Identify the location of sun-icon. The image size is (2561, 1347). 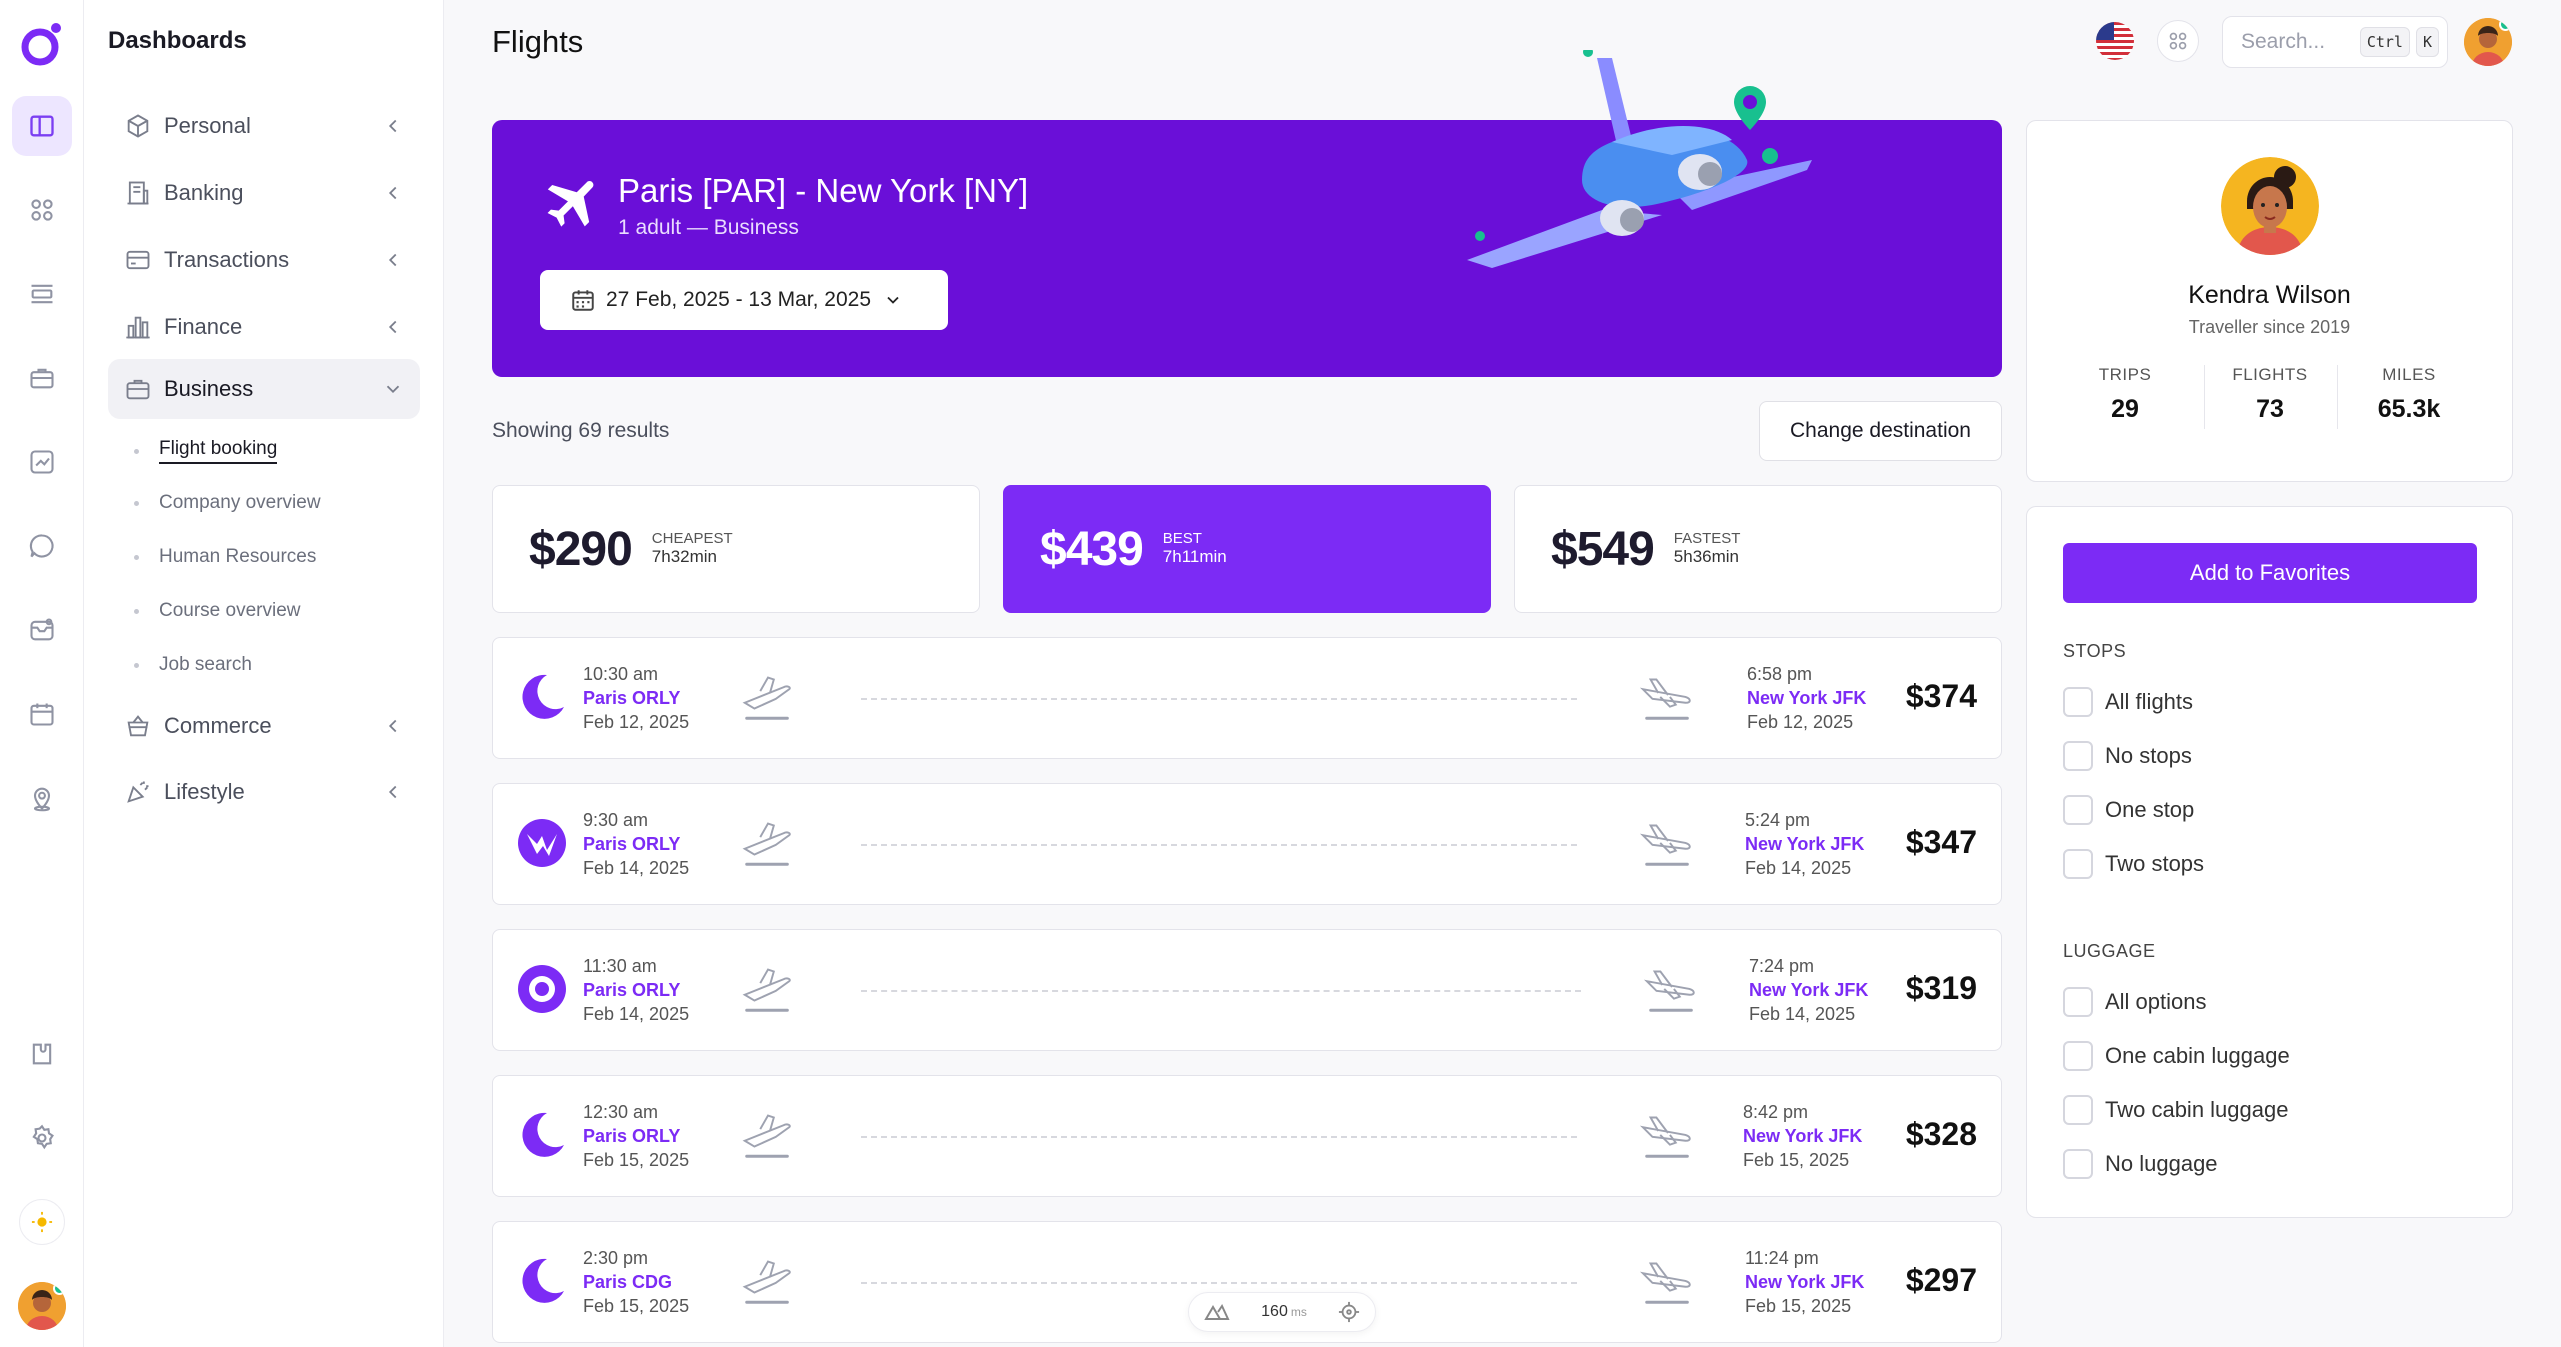
(42, 1222).